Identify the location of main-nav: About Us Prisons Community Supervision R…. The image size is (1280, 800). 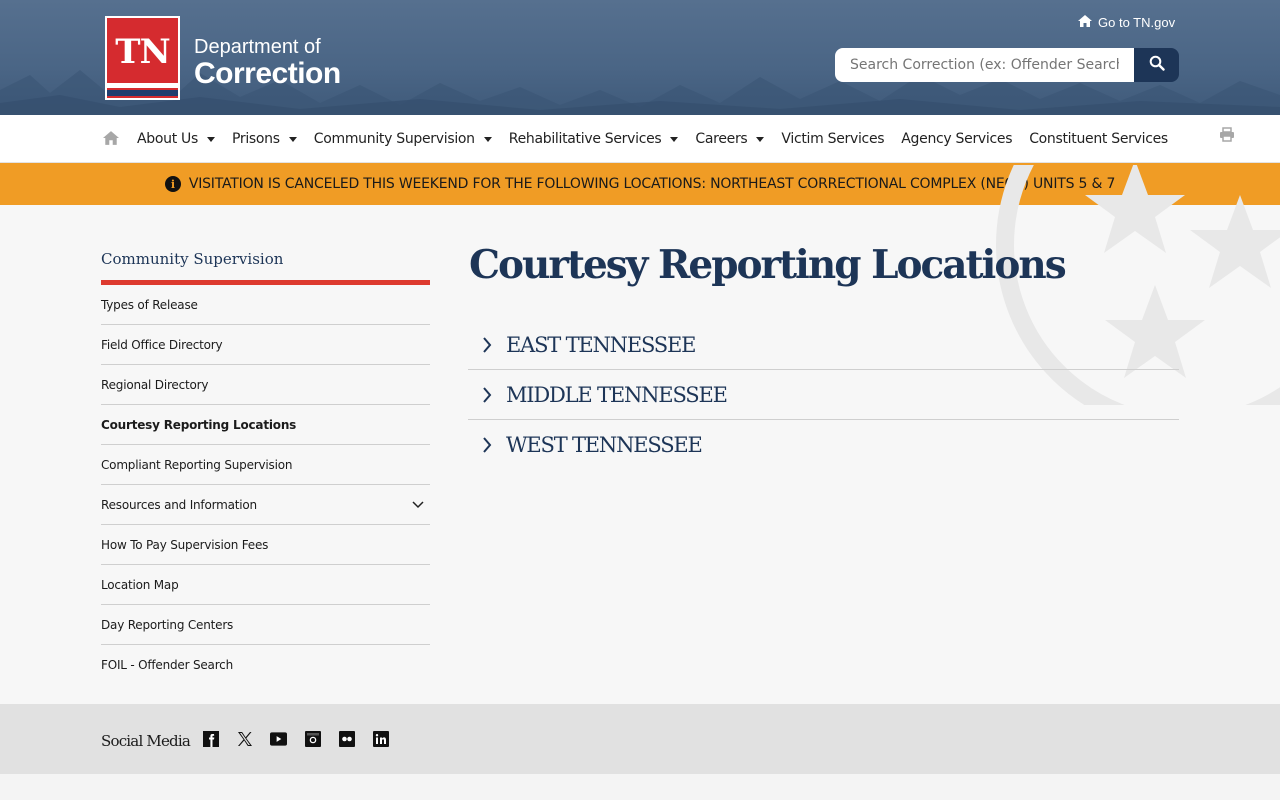
(640, 139).